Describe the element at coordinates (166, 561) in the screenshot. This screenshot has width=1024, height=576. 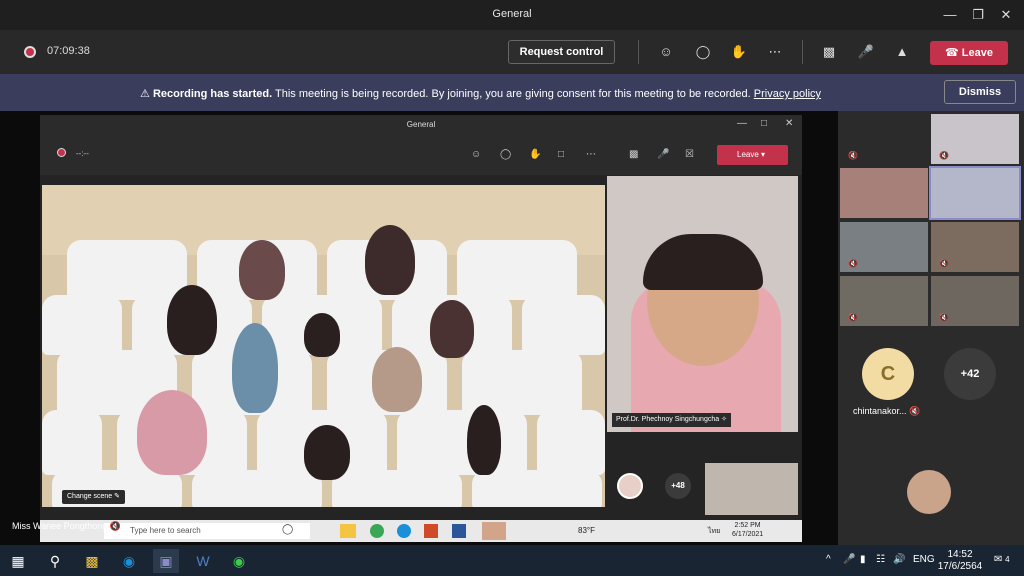
I see `teams-icon: ▣` at that location.